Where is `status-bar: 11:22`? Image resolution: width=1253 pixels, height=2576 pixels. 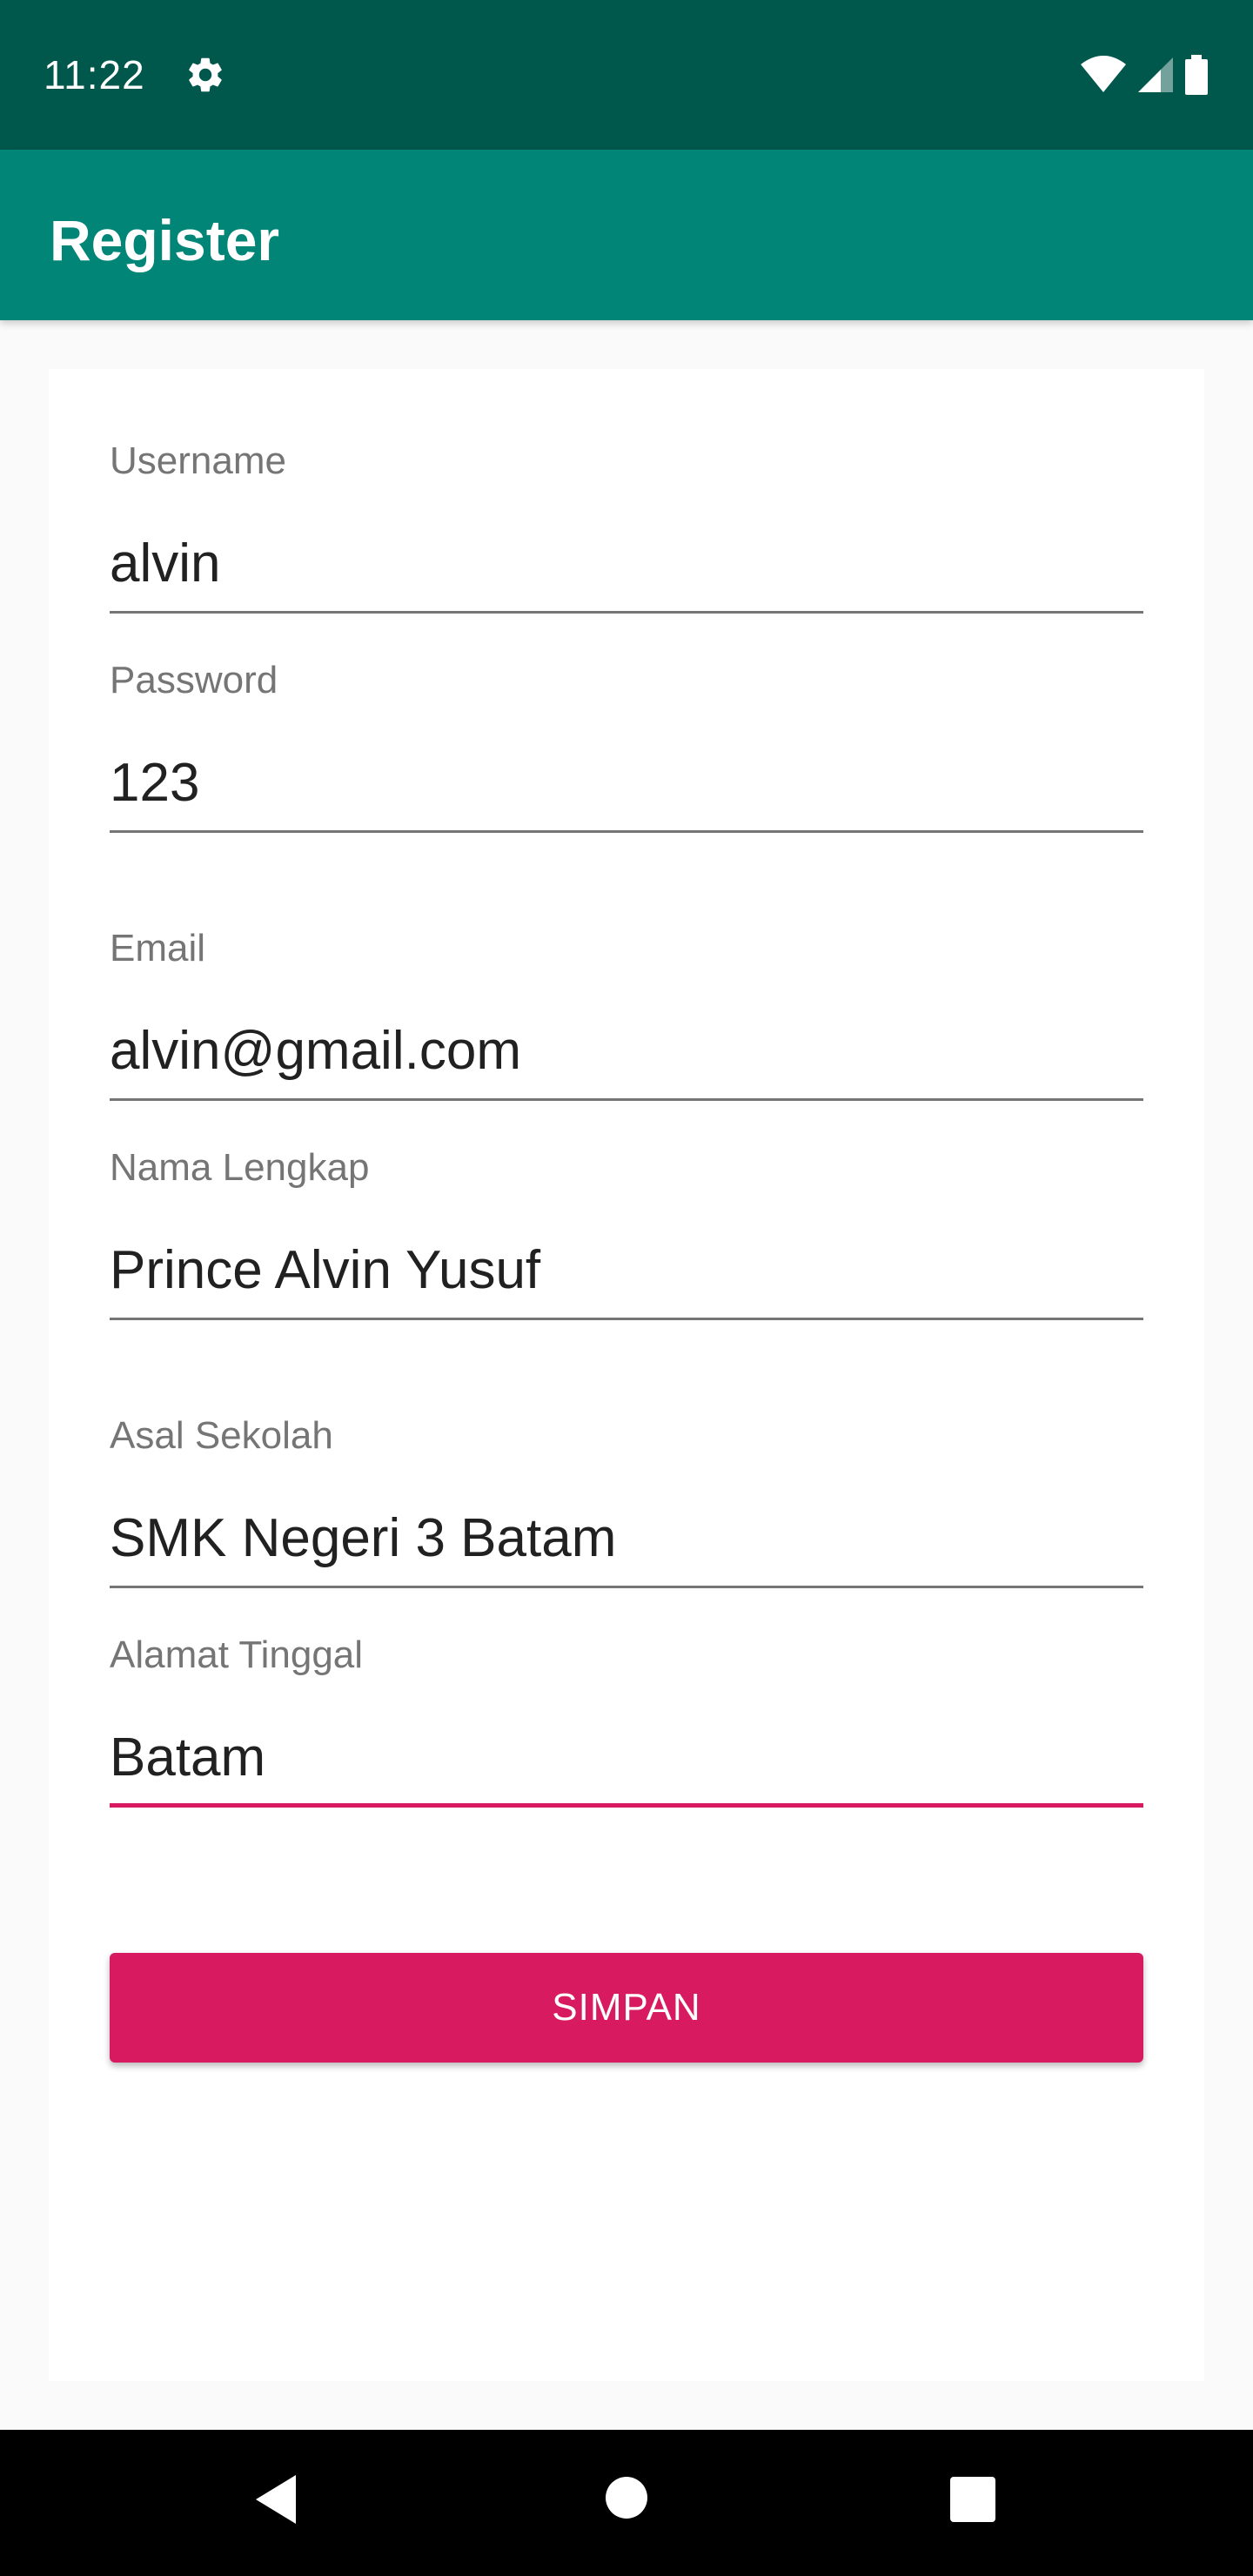
status-bar: 11:22 is located at coordinates (626, 75).